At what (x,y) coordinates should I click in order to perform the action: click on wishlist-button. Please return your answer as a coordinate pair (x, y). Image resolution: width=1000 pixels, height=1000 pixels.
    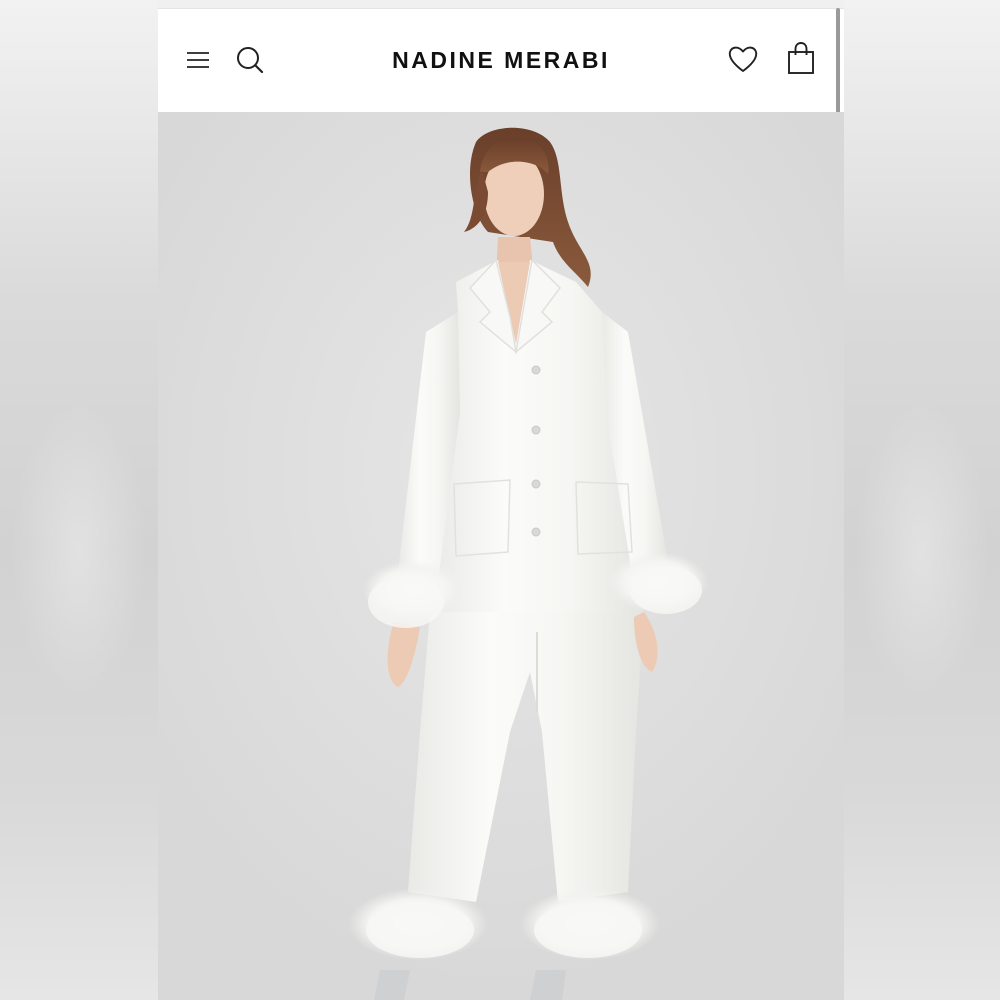
    Looking at the image, I should click on (743, 59).